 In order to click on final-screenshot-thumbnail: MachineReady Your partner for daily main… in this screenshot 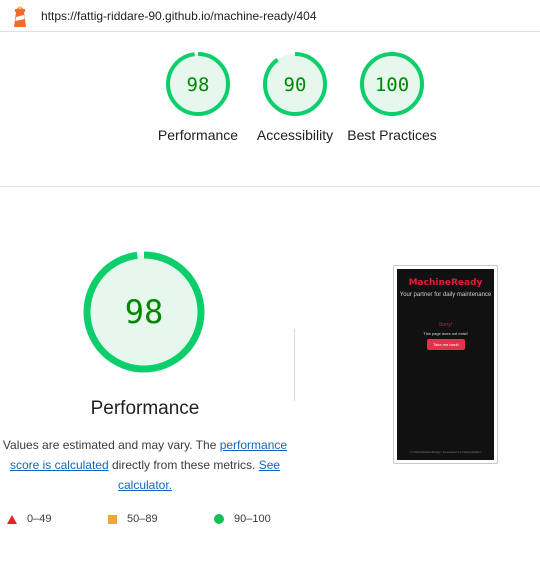, I will do `click(445, 364)`.